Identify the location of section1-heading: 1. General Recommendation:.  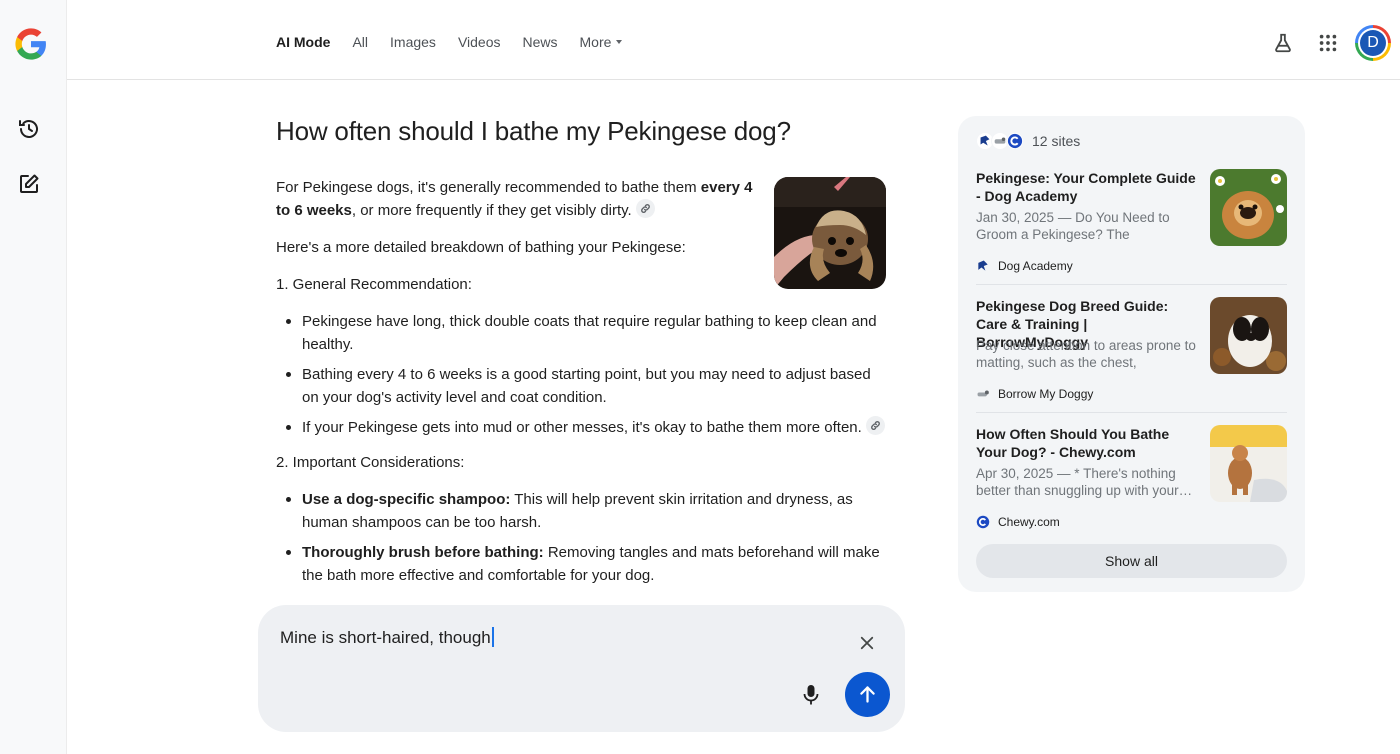
(374, 284).